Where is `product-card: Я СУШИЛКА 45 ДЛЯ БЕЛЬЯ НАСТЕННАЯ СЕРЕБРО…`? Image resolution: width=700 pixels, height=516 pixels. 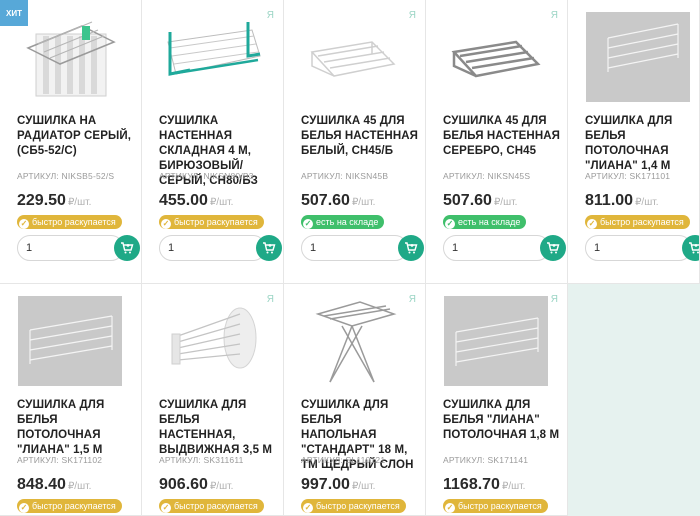
product-card: Я СУШИЛКА 45 ДЛЯ БЕЛЬЯ НАСТЕННАЯ СЕРЕБРО… is located at coordinates (497, 142).